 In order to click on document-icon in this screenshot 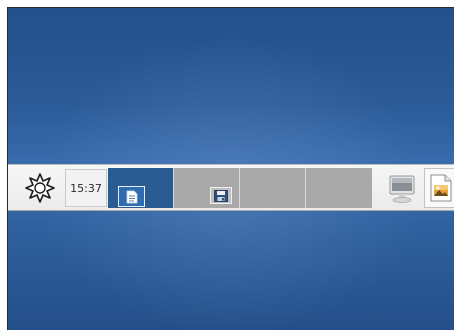, I will do `click(131, 196)`.